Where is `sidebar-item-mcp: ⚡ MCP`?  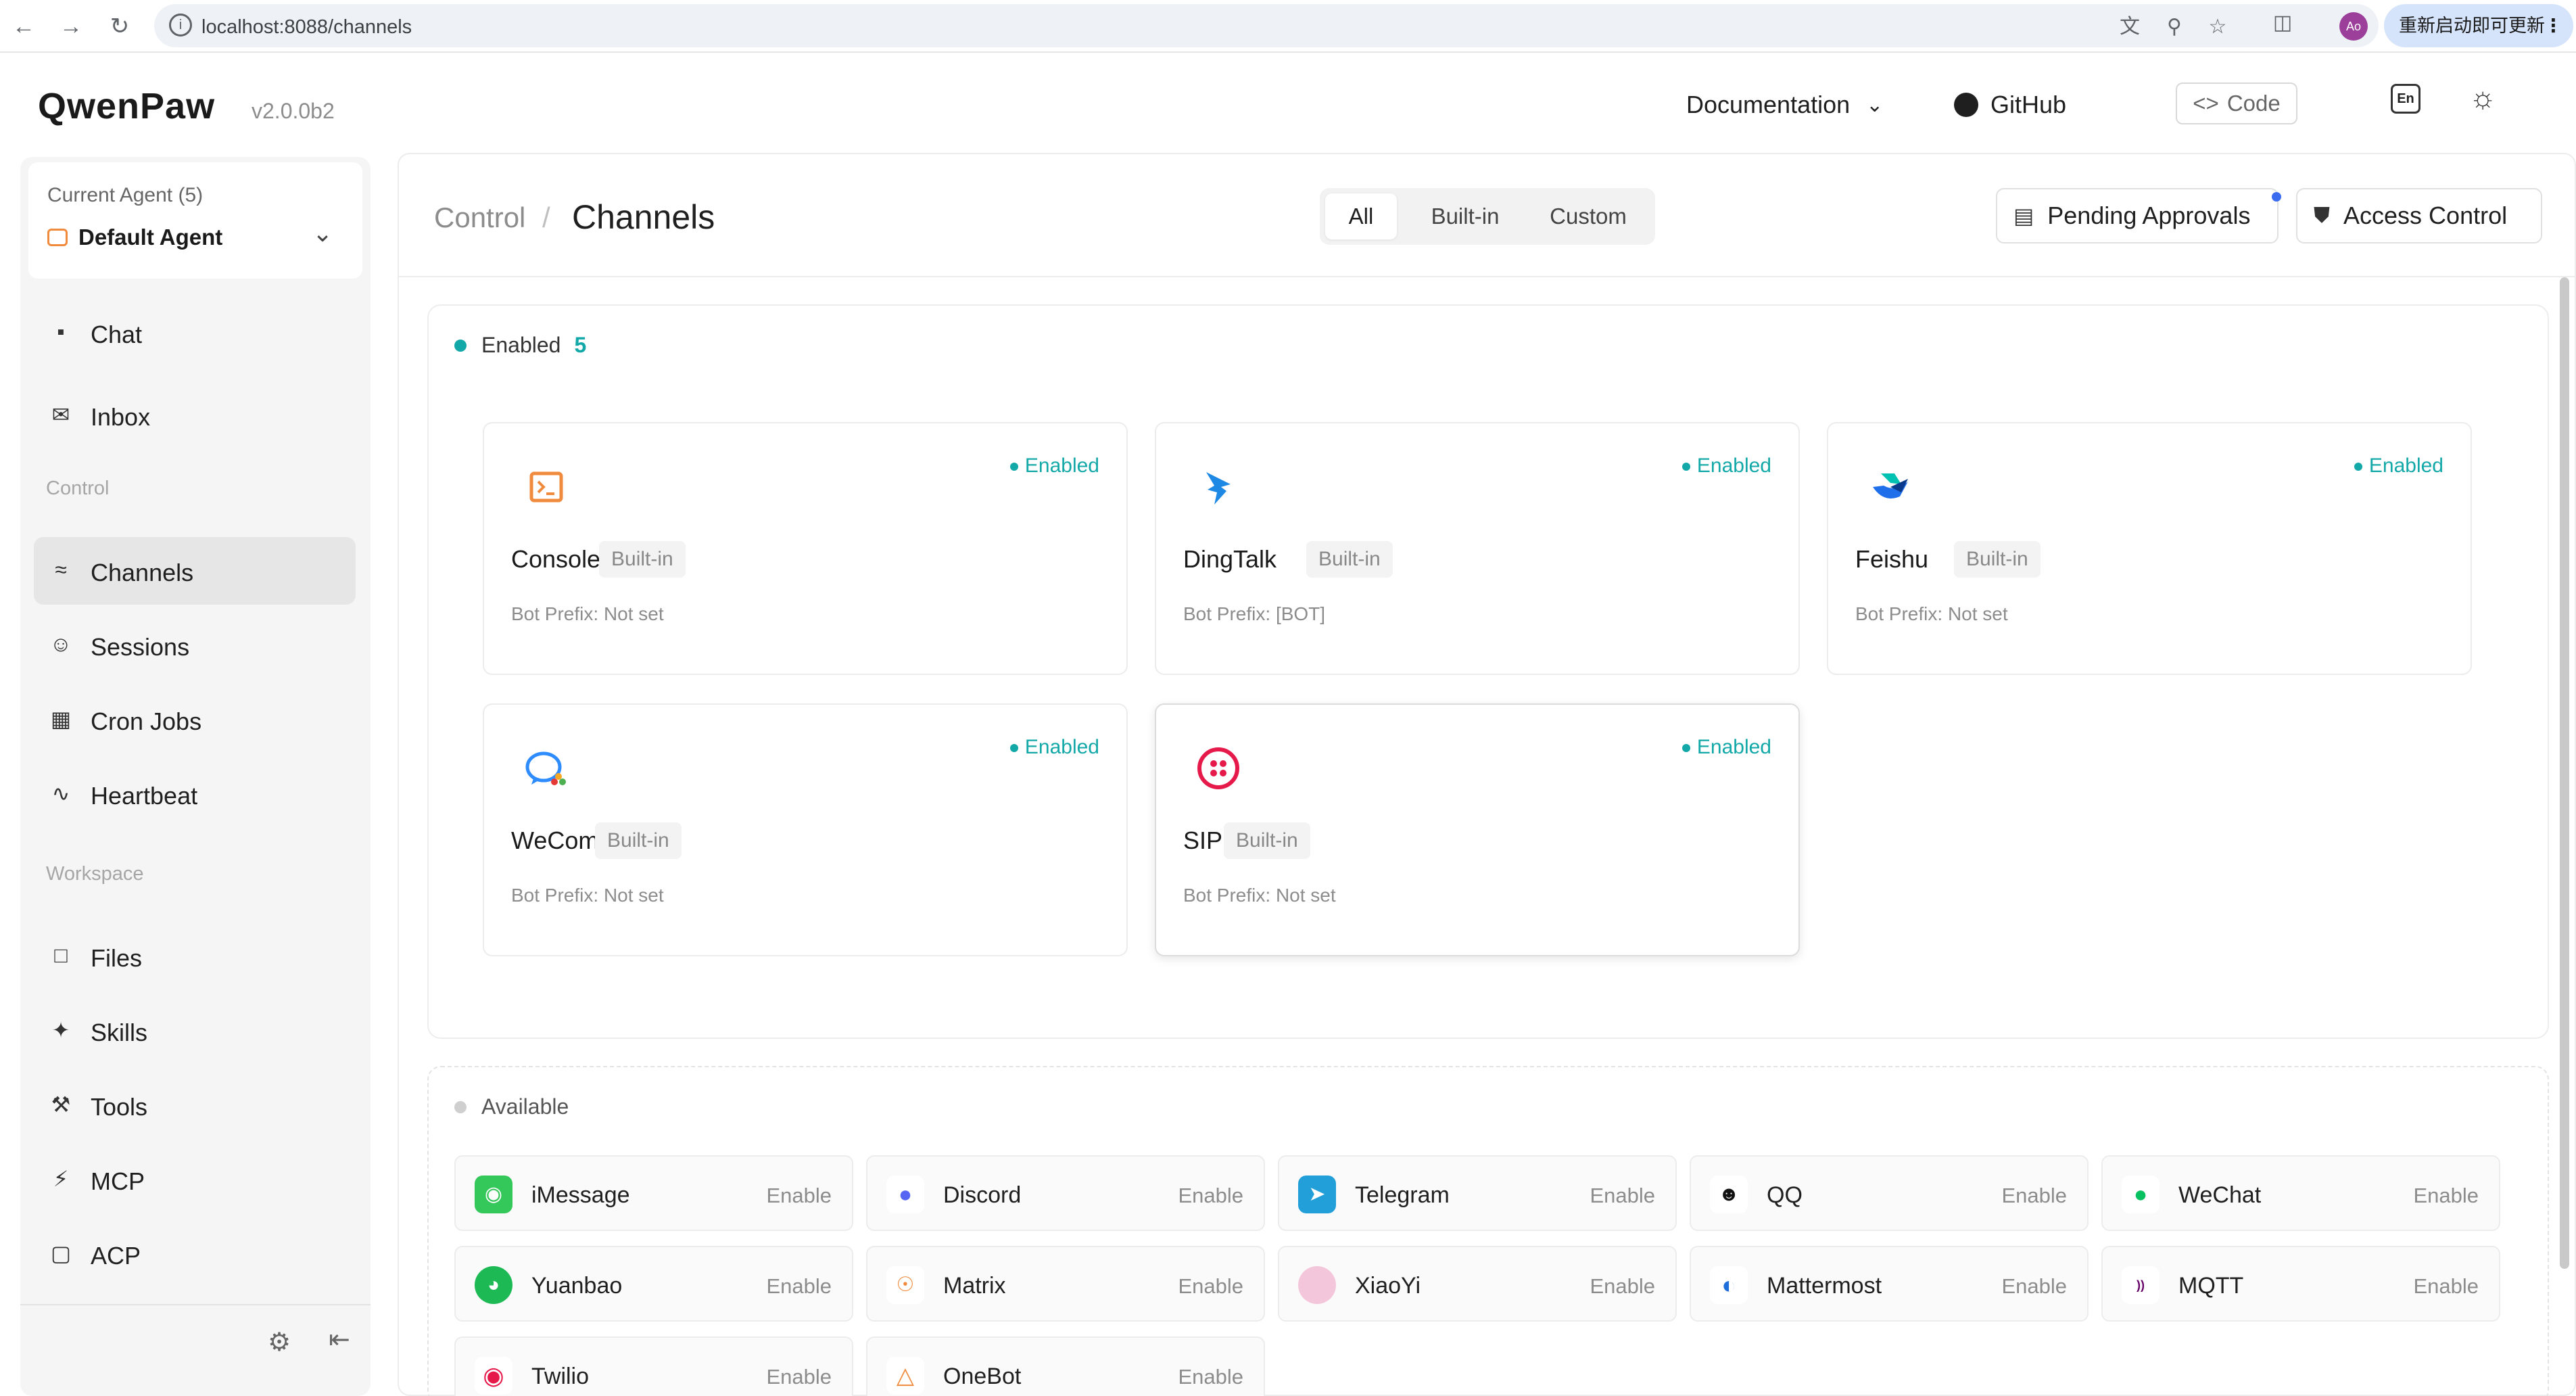 sidebar-item-mcp: ⚡ MCP is located at coordinates (195, 1179).